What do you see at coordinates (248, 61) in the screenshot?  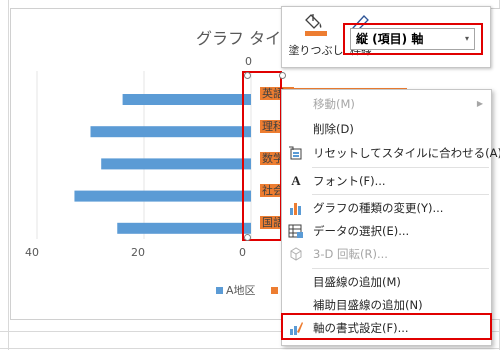 I see `top-axis-zero-label: 0` at bounding box center [248, 61].